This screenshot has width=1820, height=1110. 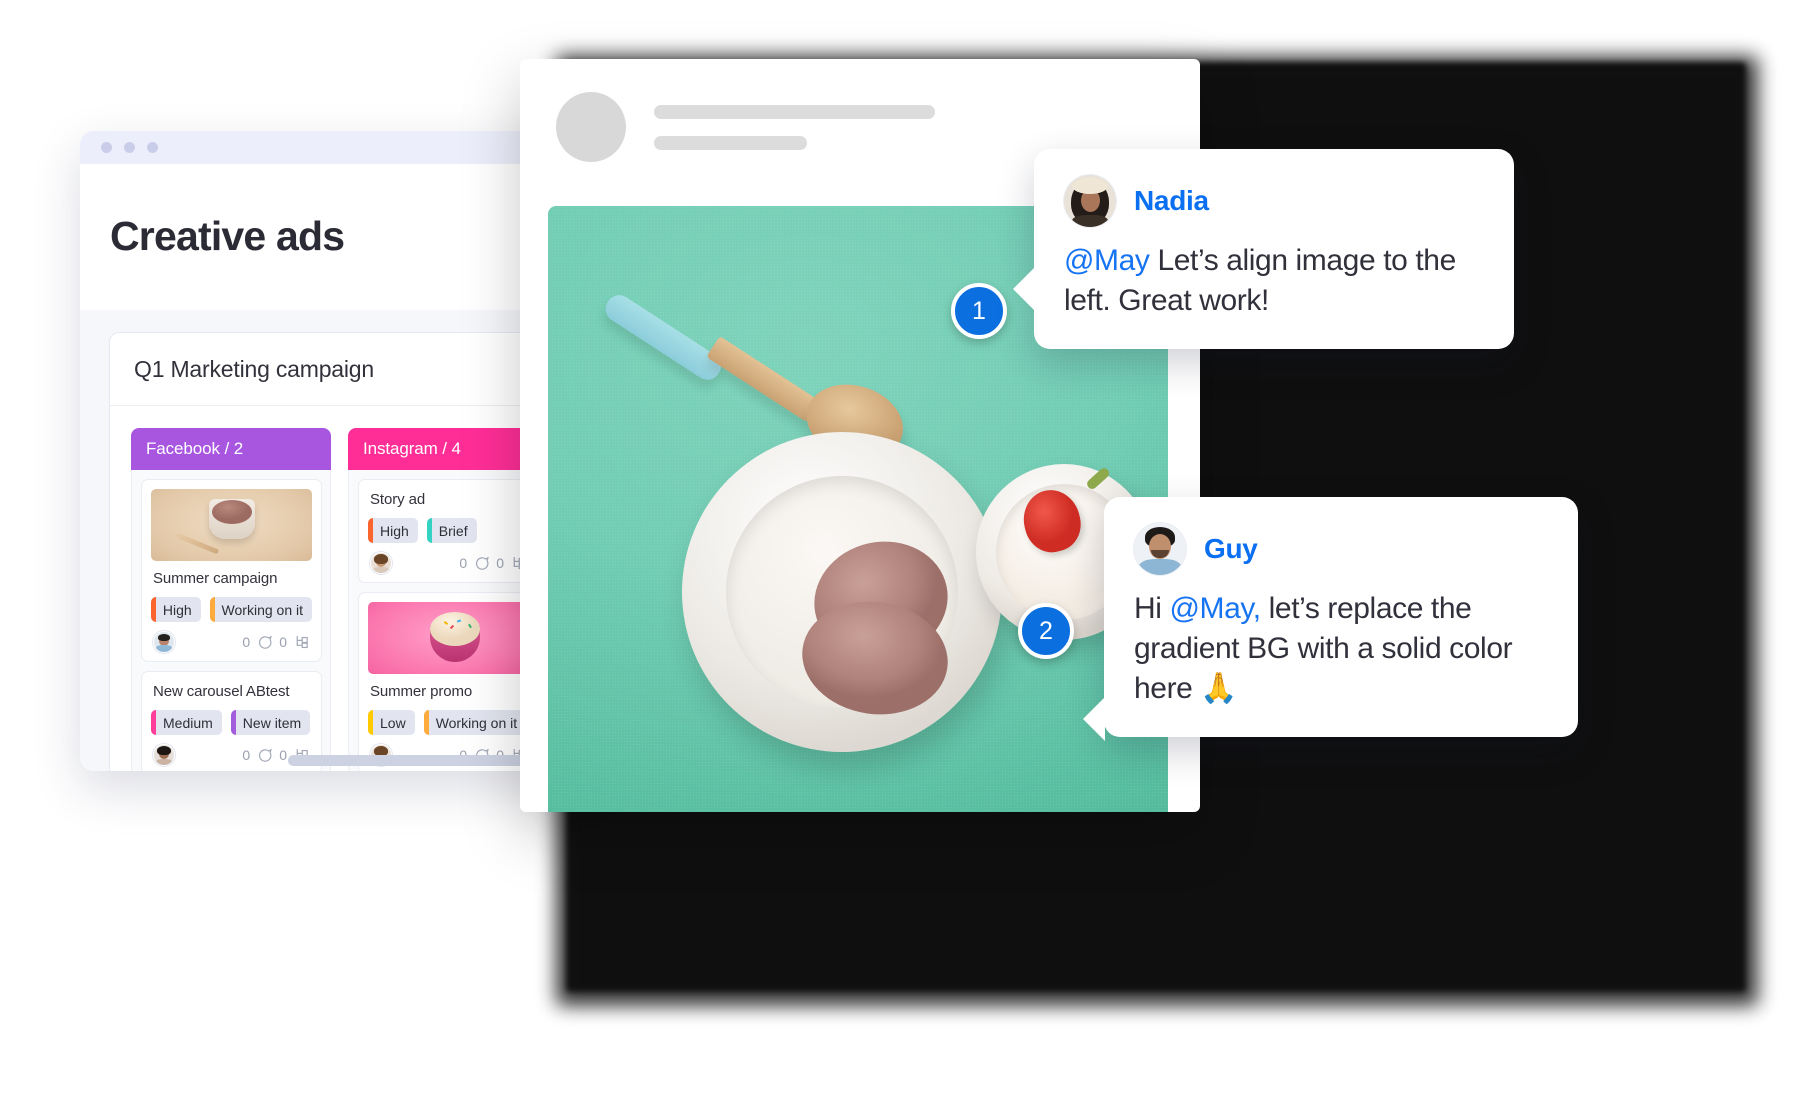 What do you see at coordinates (979, 311) in the screenshot?
I see `comment-marker-1: 1` at bounding box center [979, 311].